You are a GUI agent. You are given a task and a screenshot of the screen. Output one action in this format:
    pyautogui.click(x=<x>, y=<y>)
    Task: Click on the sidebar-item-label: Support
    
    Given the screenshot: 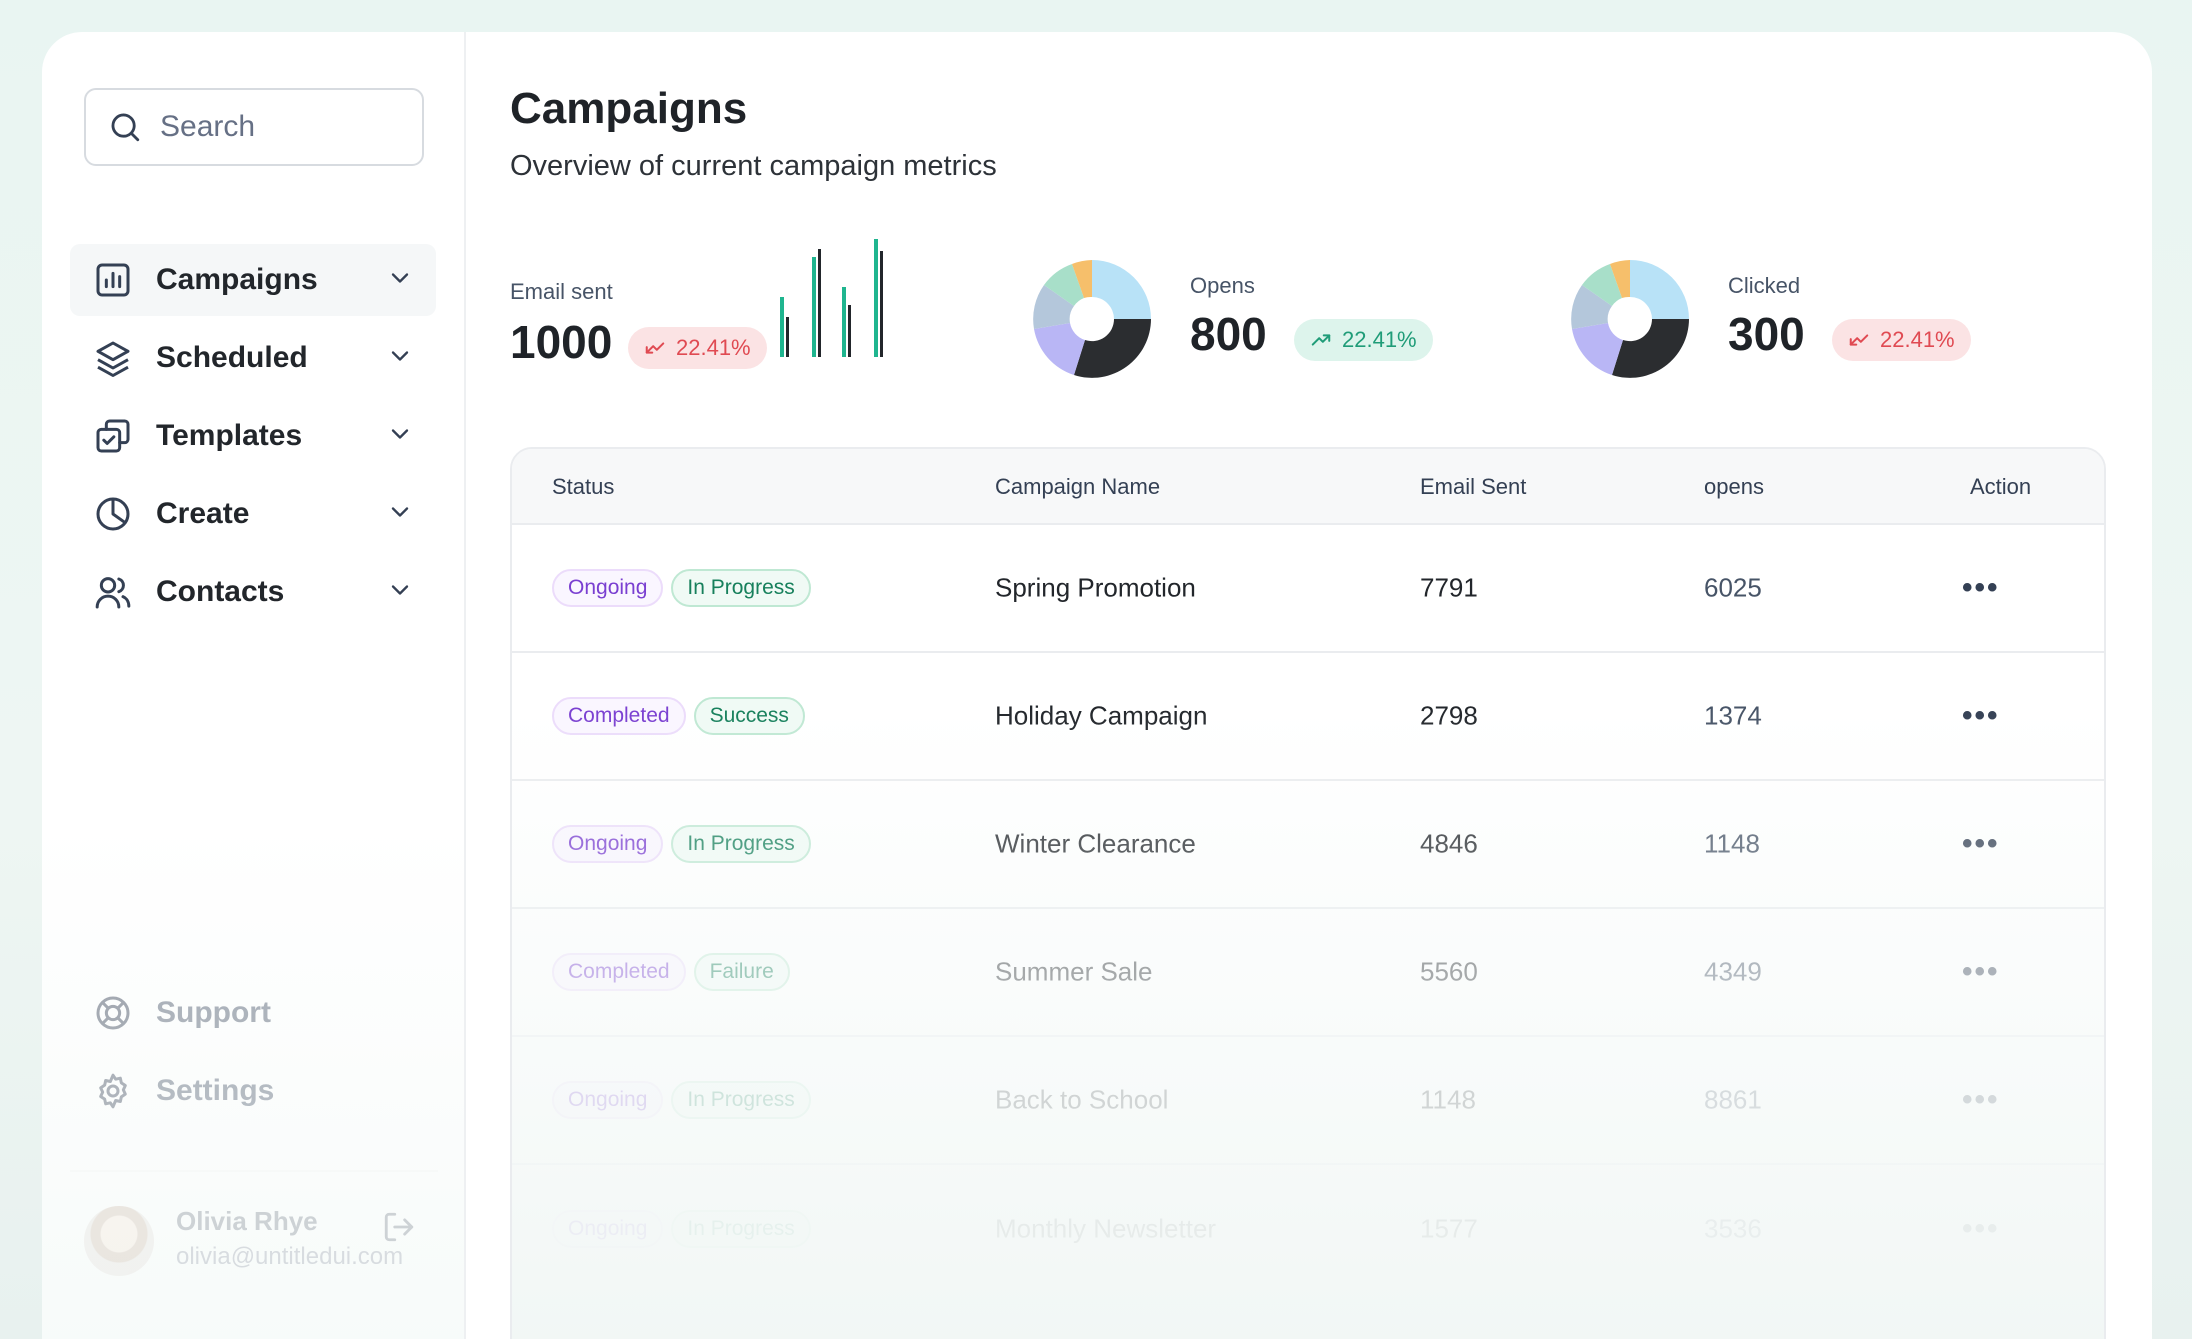 What is the action you would take?
    pyautogui.click(x=213, y=1012)
    